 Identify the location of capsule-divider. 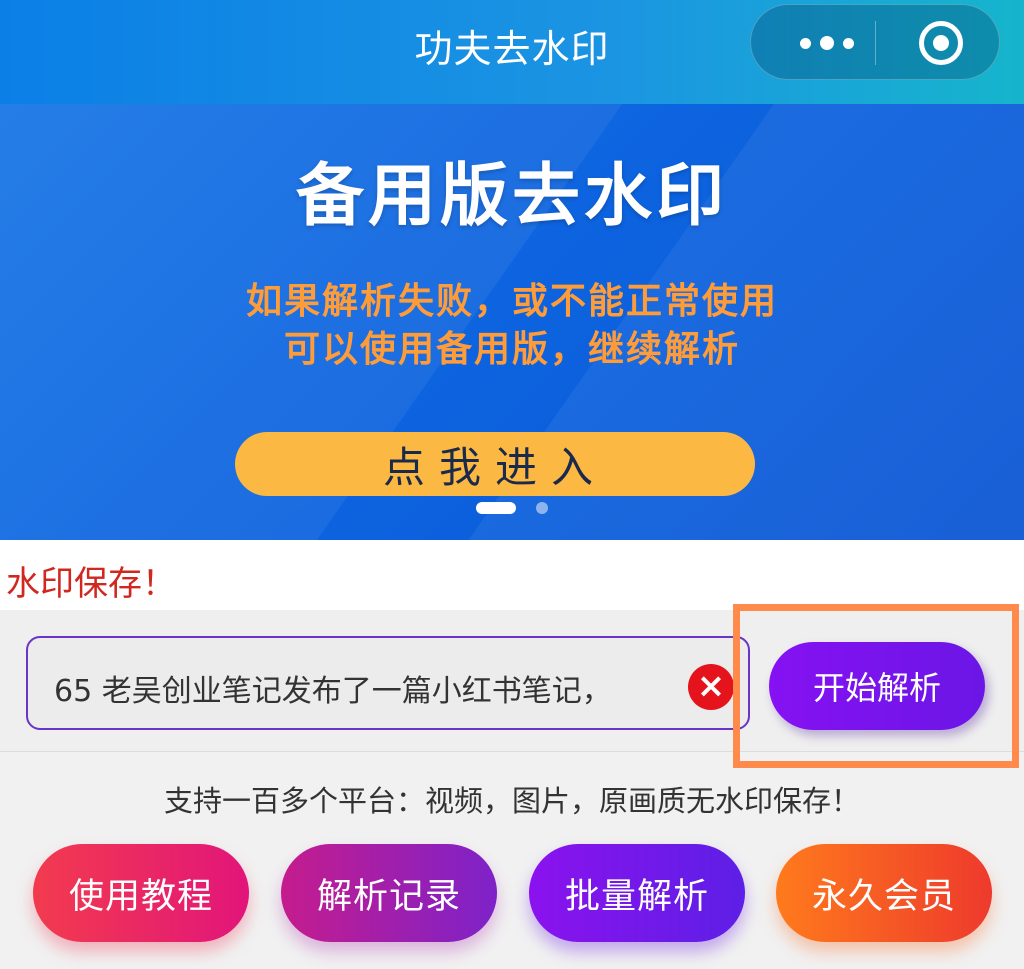
(875, 43).